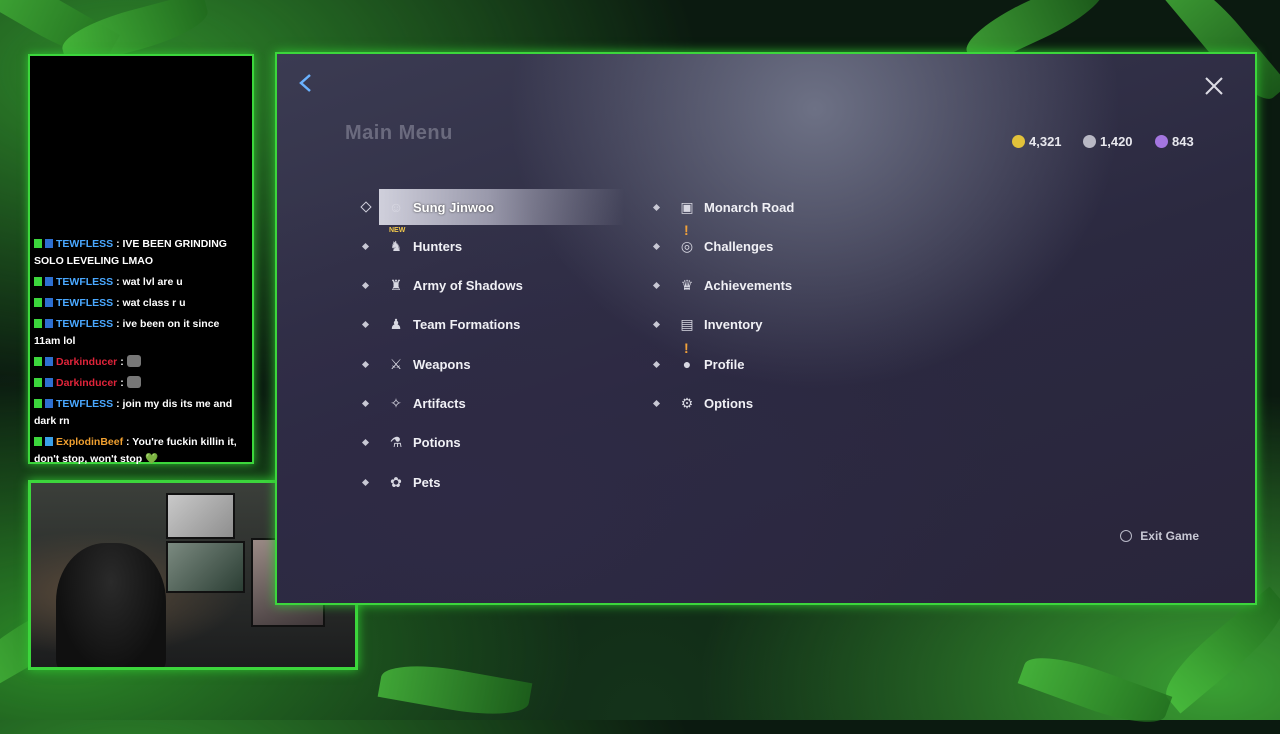 The width and height of the screenshot is (1280, 734). What do you see at coordinates (761, 243) in the screenshot?
I see `menu-item-challenges: ◎ Challenges!` at bounding box center [761, 243].